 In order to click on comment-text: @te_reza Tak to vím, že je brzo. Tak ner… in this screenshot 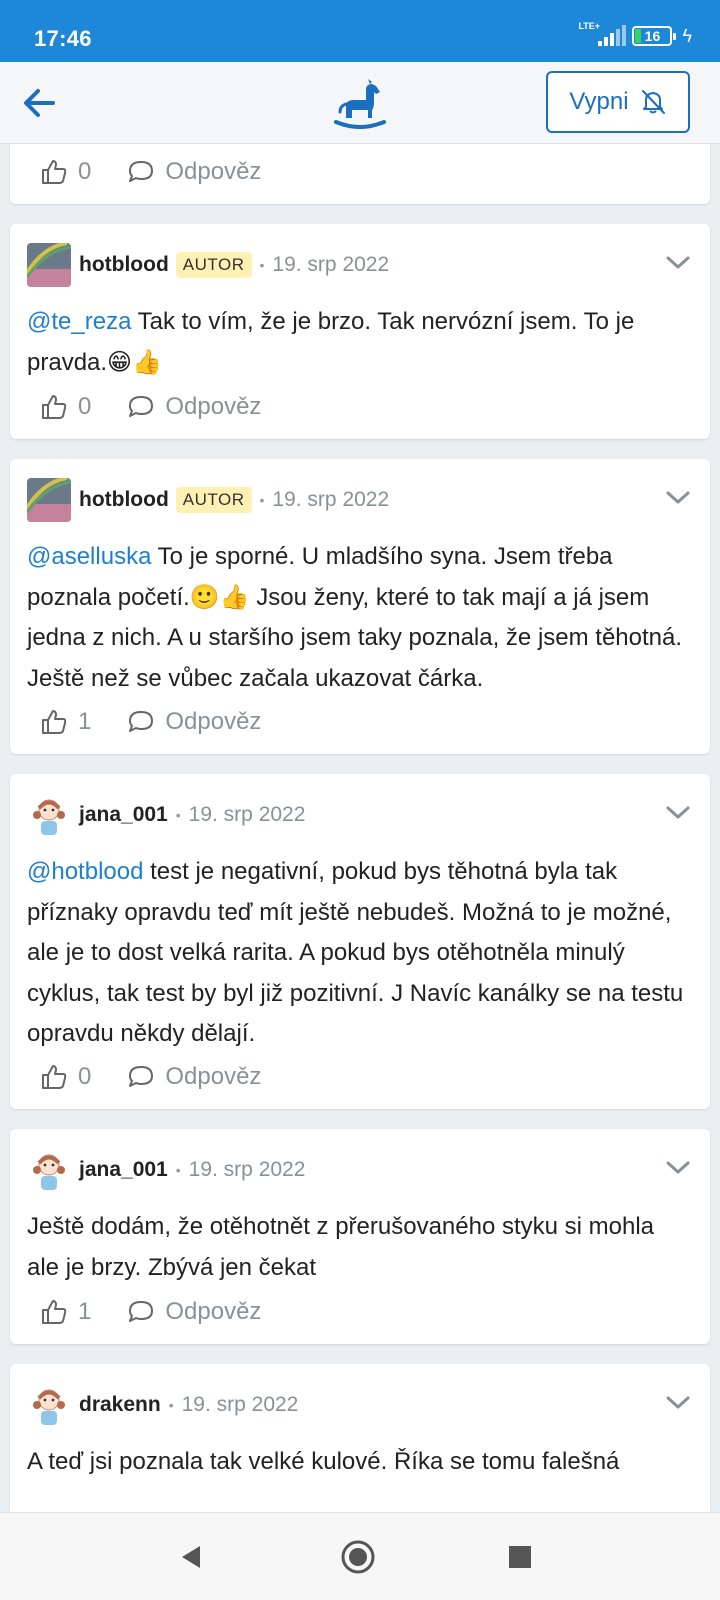, I will do `click(331, 342)`.